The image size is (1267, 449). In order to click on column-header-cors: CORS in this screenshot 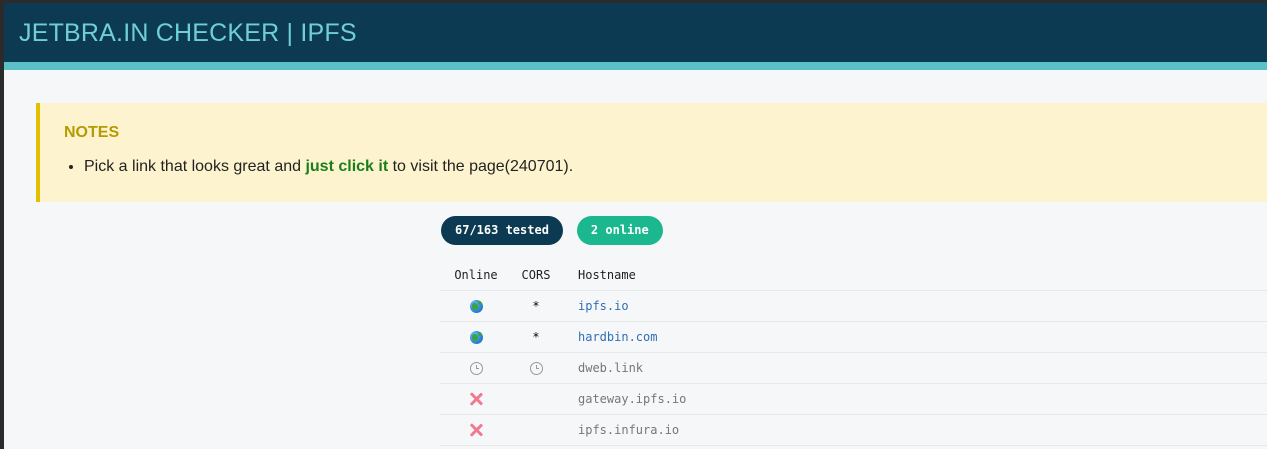, I will do `click(536, 274)`.